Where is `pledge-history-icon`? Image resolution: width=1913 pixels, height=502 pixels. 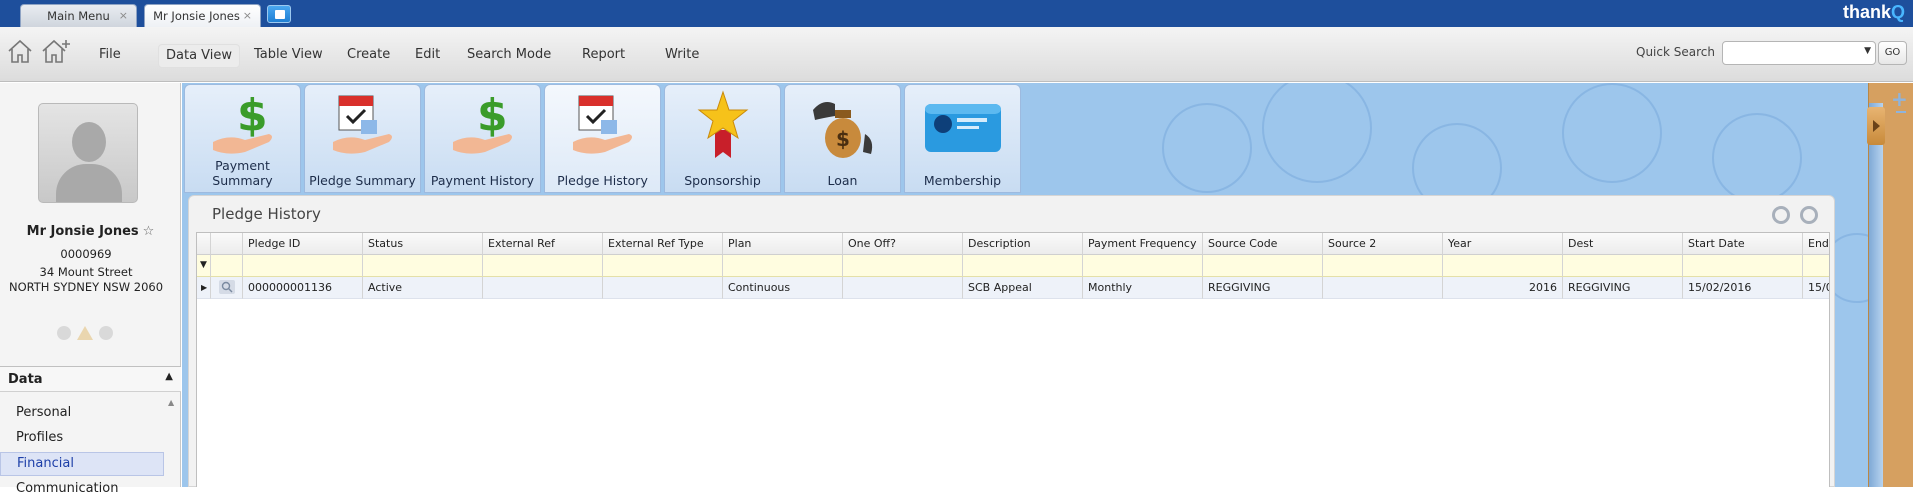
pledge-history-icon is located at coordinates (602, 124).